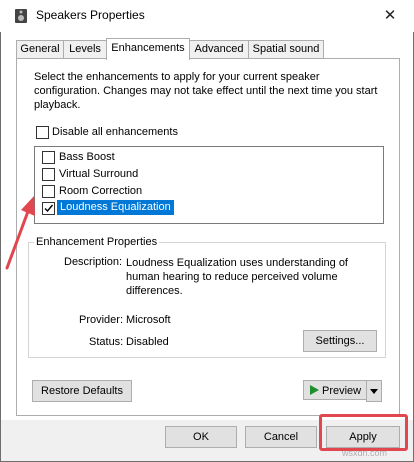  Describe the element at coordinates (201, 437) in the screenshot. I see `ok-button: OK` at that location.